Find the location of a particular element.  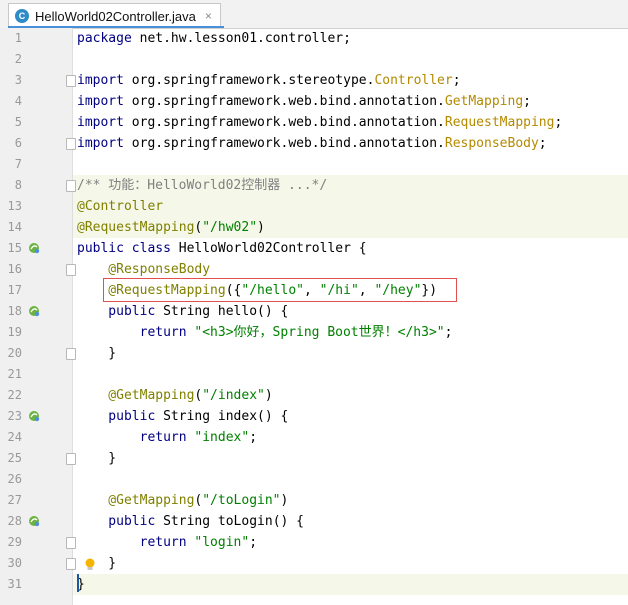

code-line: 1 package net.hw.lesson01.controller; is located at coordinates (314, 38).